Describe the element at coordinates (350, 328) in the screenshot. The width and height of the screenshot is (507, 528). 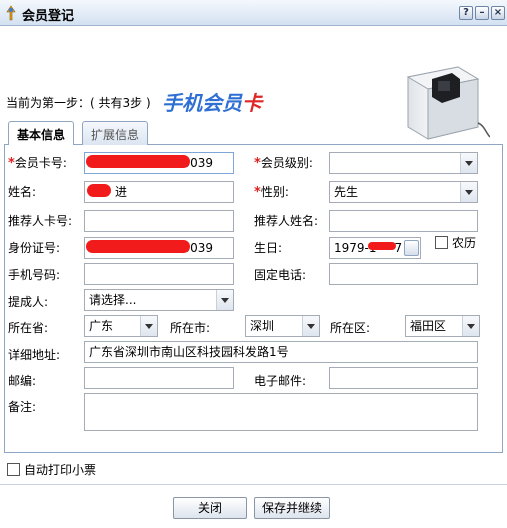
I see `district-label: 所在区:` at that location.